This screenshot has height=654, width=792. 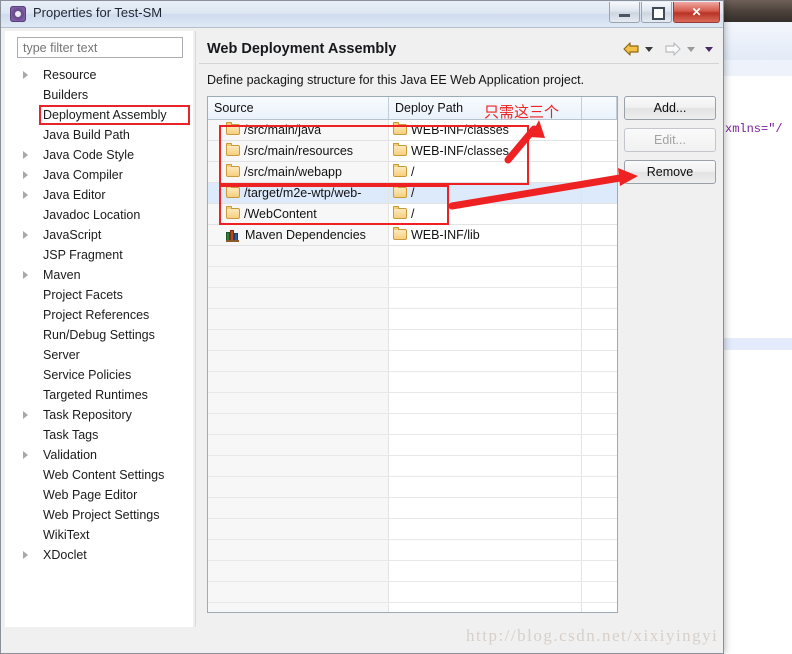 I want to click on sidebar-item-javadoc-location: Javadoc Location, so click(x=105, y=215).